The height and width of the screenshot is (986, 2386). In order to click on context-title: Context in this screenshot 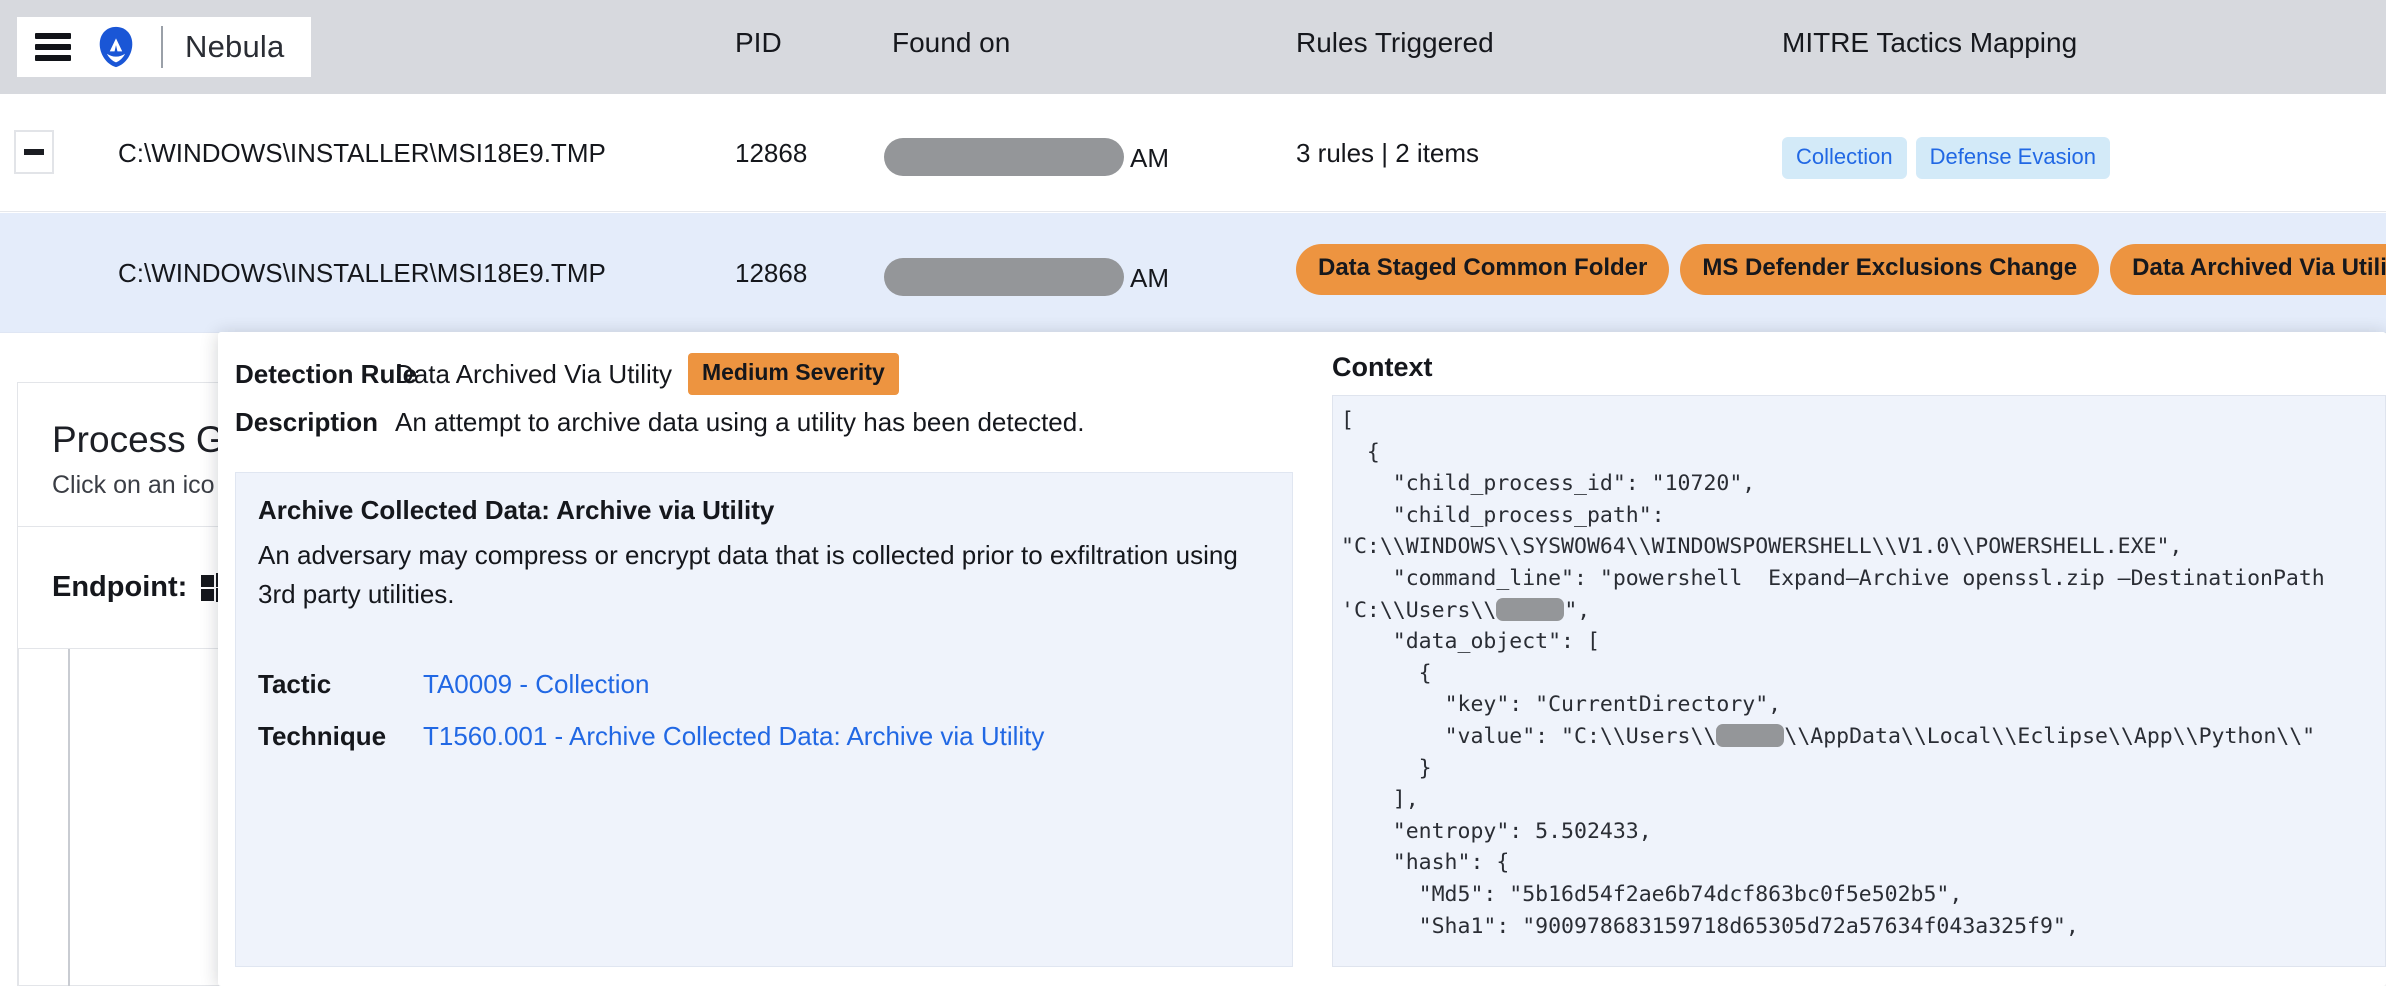, I will do `click(1382, 367)`.